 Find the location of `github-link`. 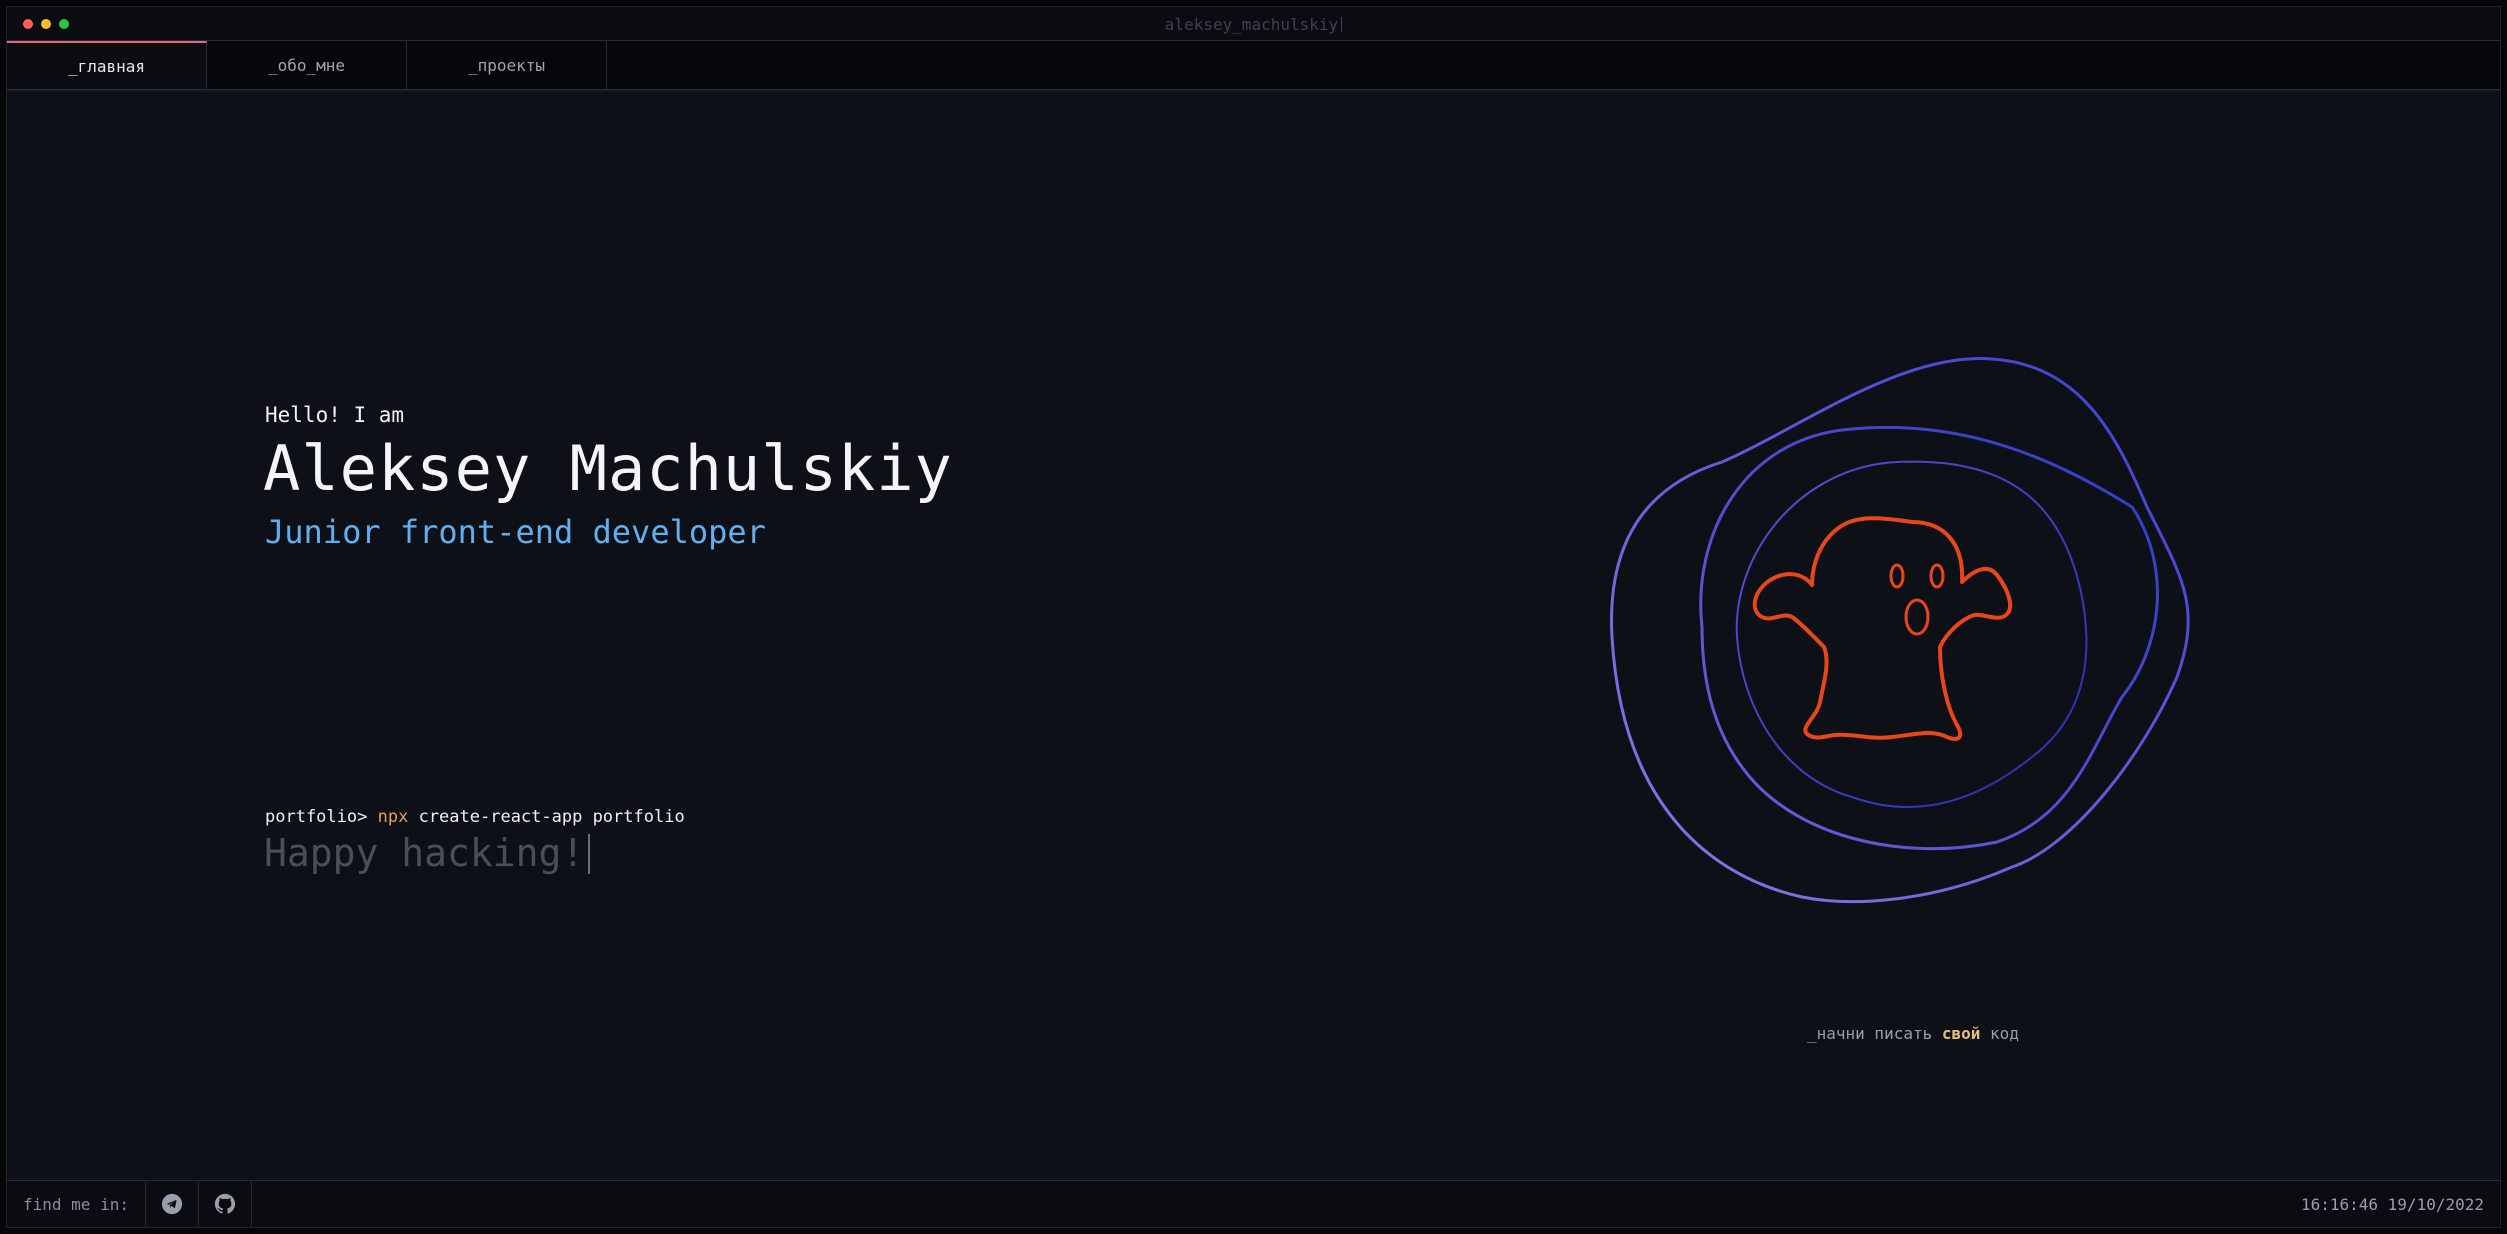

github-link is located at coordinates (225, 1204).